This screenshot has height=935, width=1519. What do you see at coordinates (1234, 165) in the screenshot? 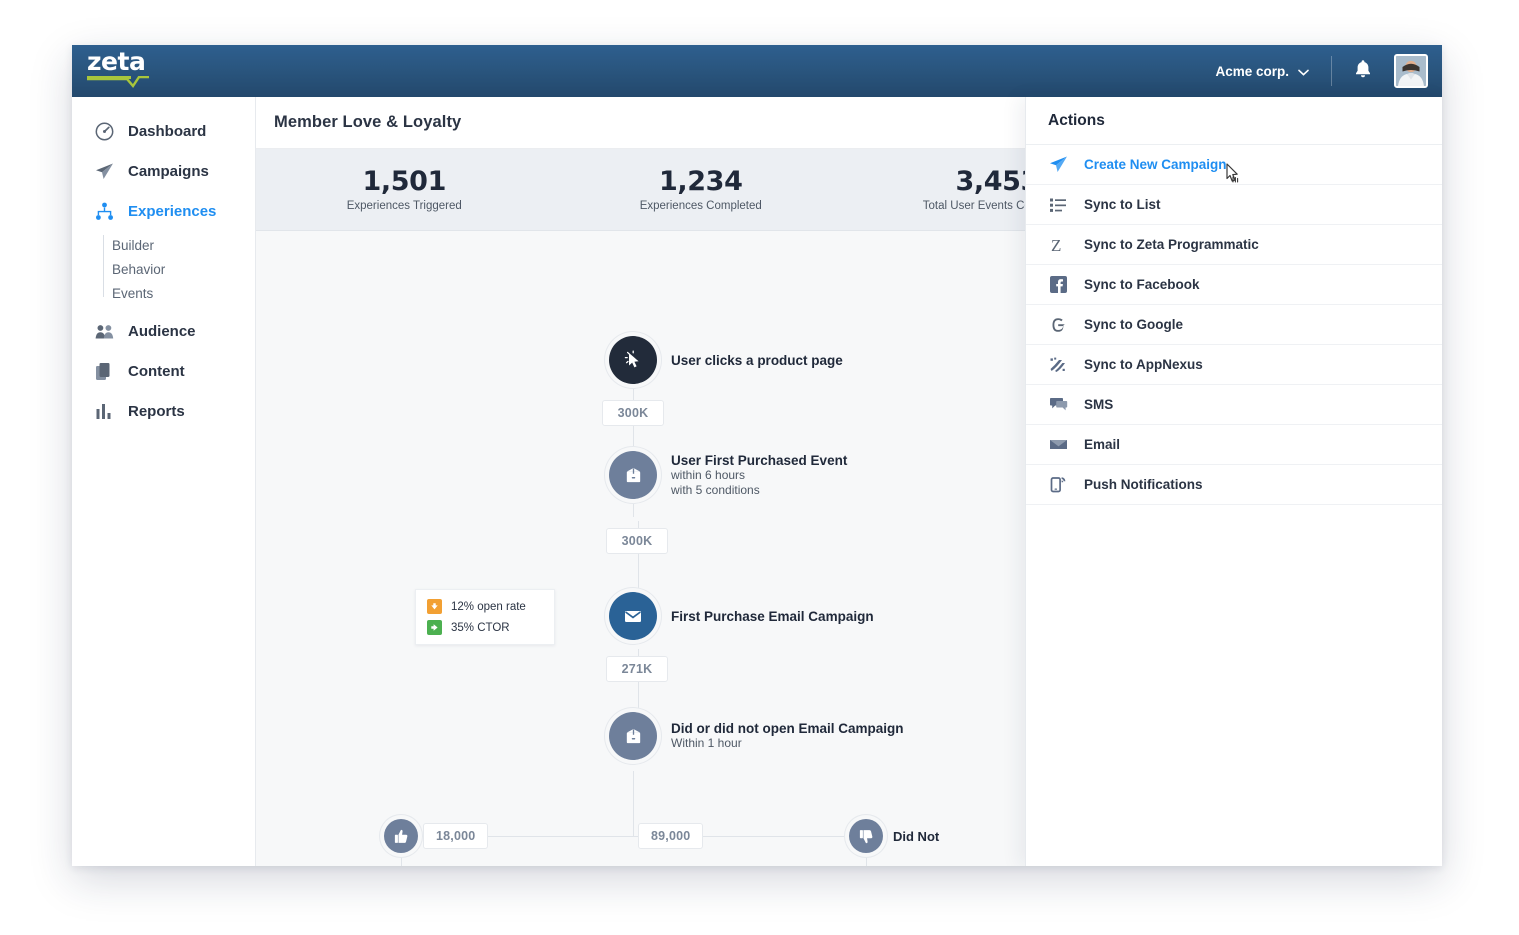
I see `action-create-new-campaign: Create New Campaign` at bounding box center [1234, 165].